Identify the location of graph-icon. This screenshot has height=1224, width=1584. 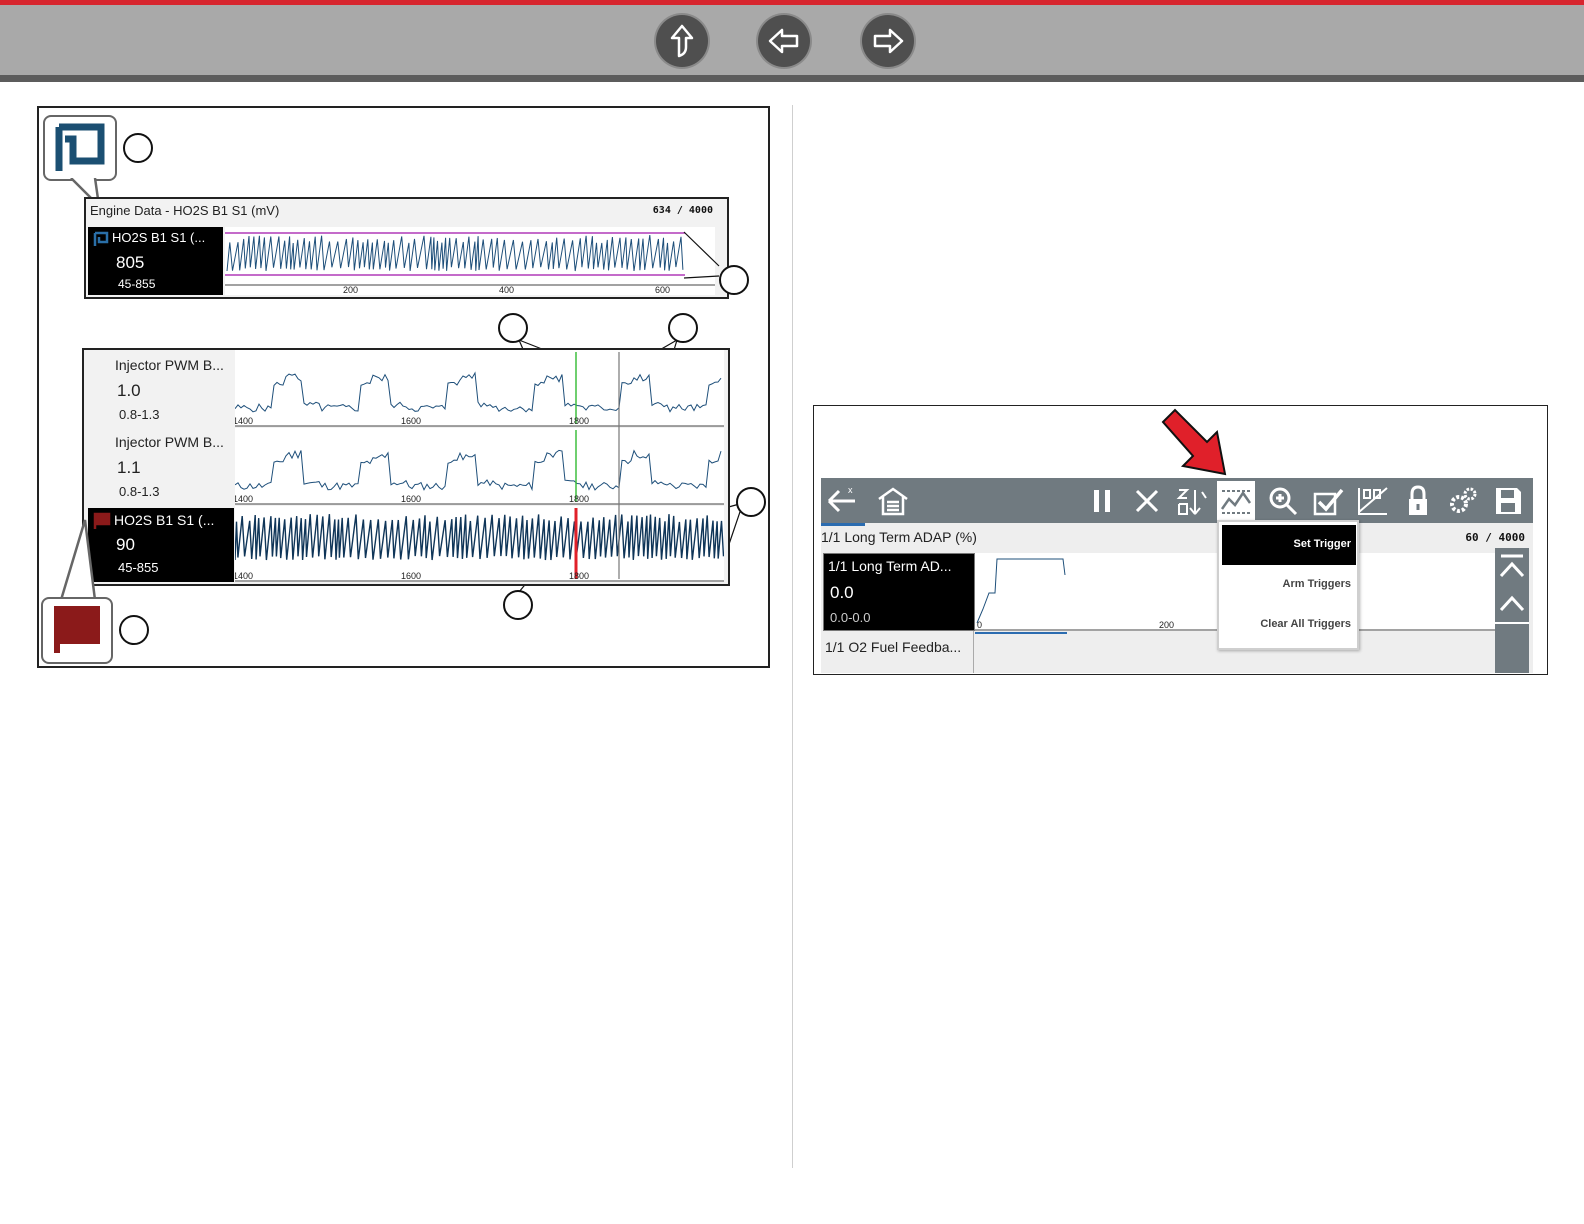
(1373, 501).